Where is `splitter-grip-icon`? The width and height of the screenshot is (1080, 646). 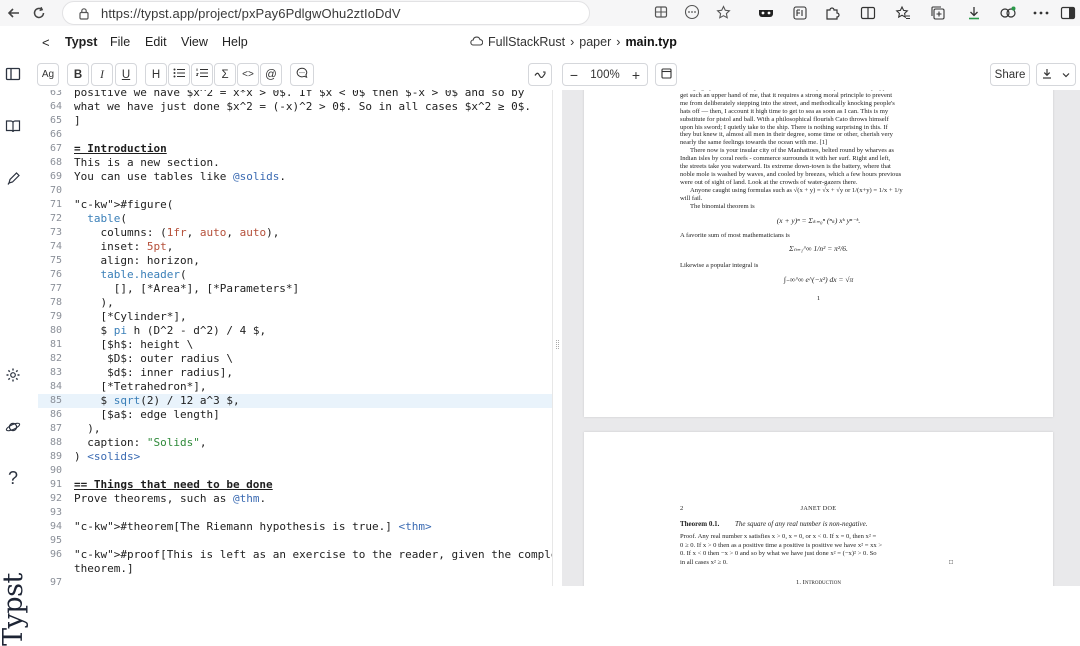
splitter-grip-icon is located at coordinates (557, 344).